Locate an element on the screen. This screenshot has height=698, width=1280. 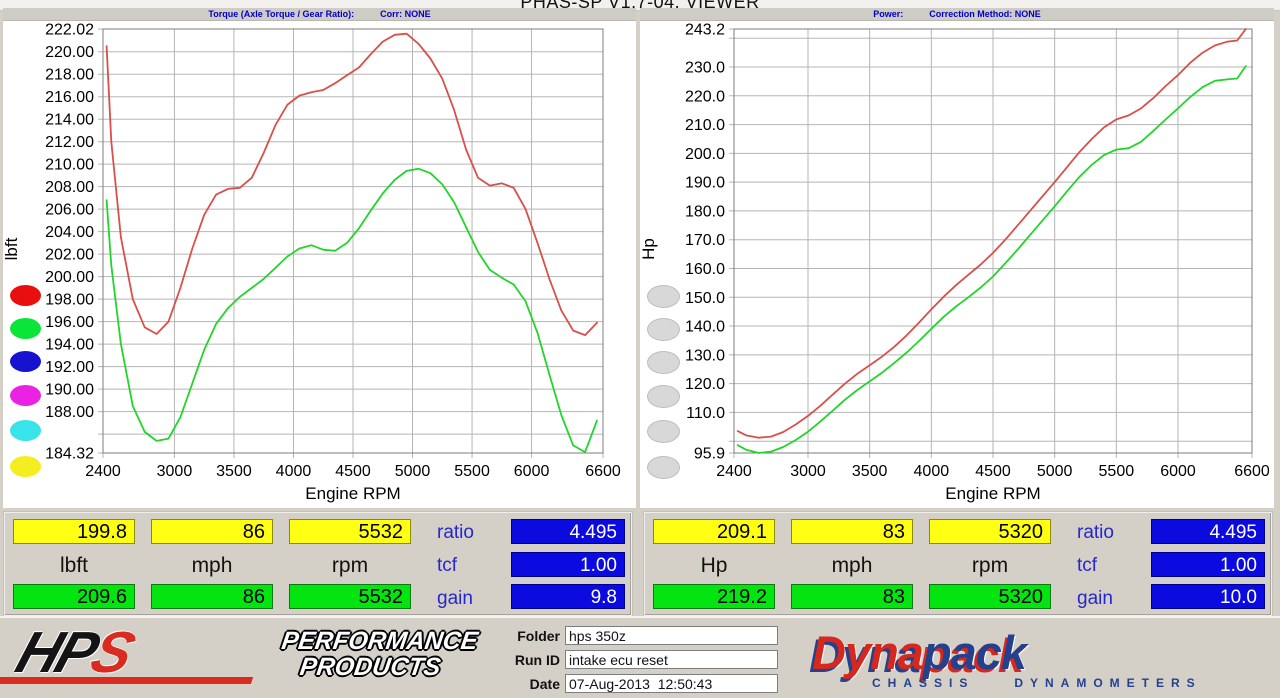
y-tick-label: 95.9 is located at coordinates (709, 454).